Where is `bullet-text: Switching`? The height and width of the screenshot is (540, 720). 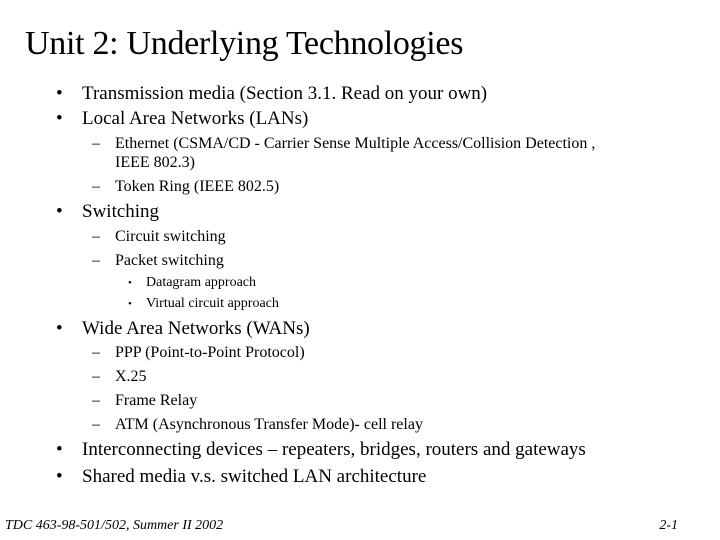
bullet-text: Switching is located at coordinates (121, 211).